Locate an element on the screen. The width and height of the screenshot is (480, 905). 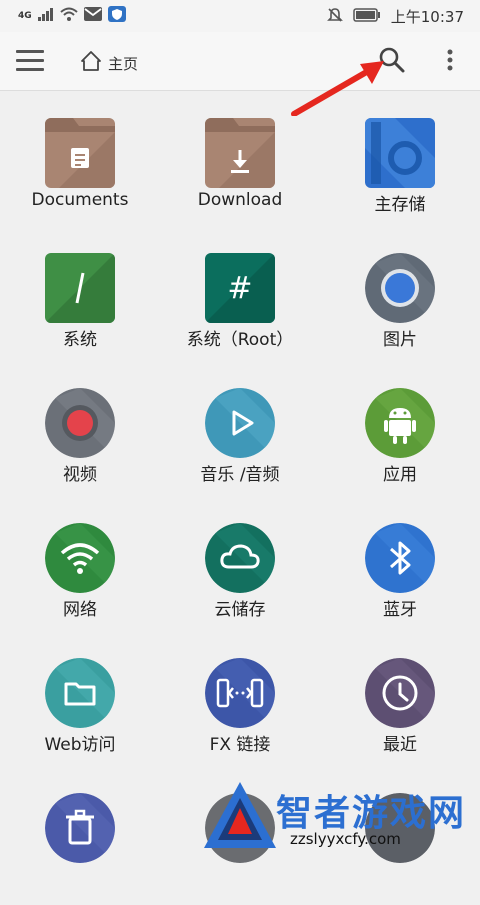
tile-label: 系统 is located at coordinates (80, 340).